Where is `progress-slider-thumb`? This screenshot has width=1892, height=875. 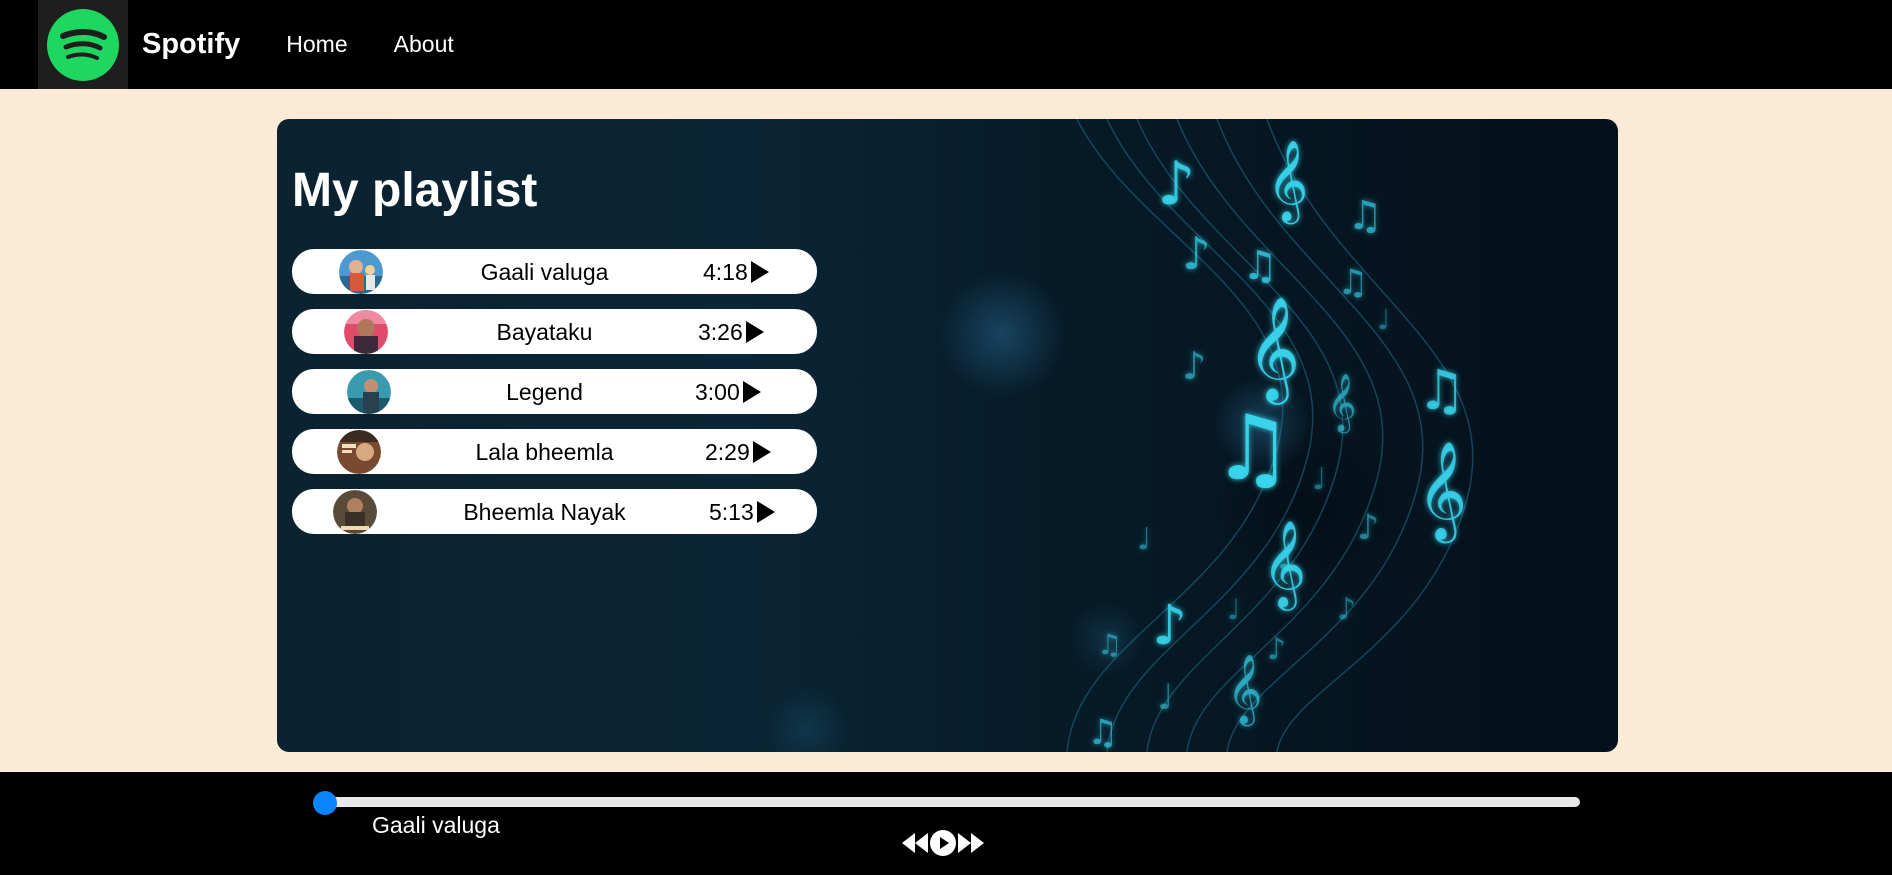 progress-slider-thumb is located at coordinates (325, 803).